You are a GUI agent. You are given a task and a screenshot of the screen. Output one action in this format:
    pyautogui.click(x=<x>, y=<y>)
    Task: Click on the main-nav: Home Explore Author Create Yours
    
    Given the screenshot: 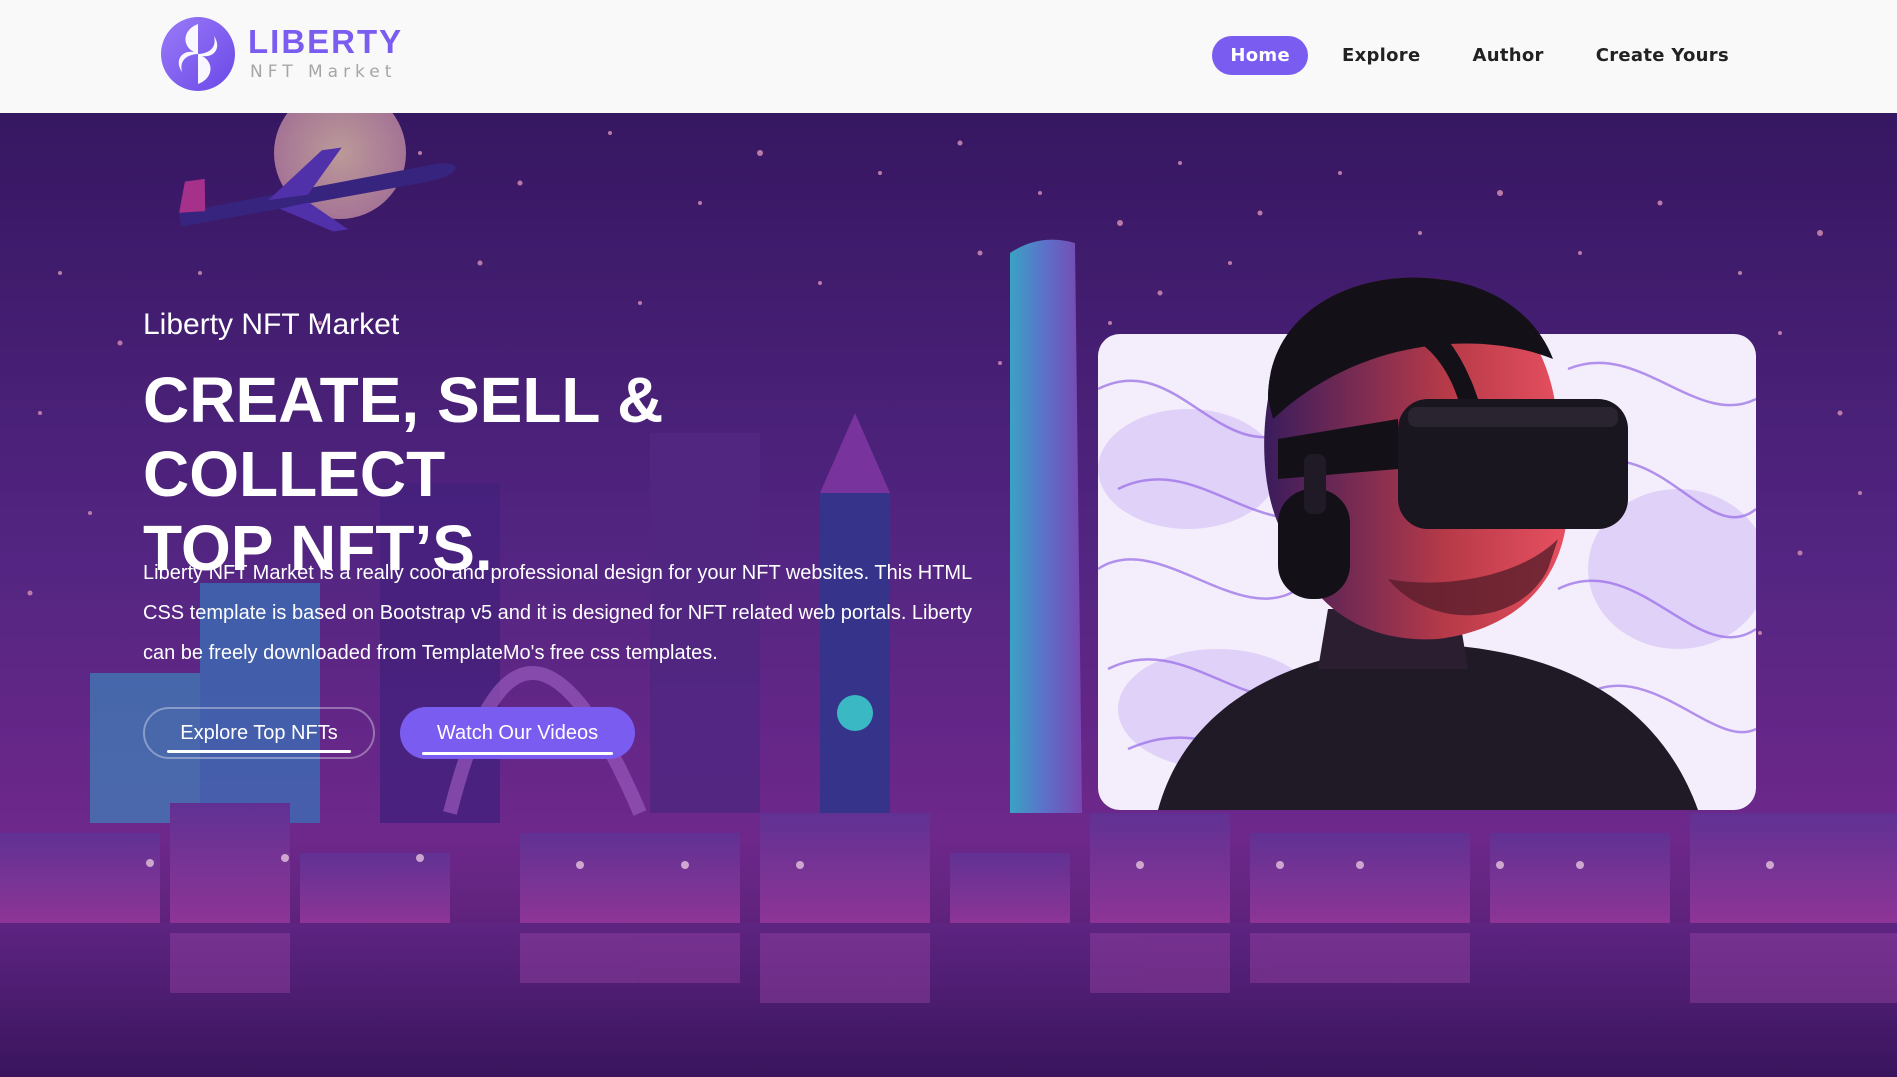 What is the action you would take?
    pyautogui.click(x=1479, y=55)
    